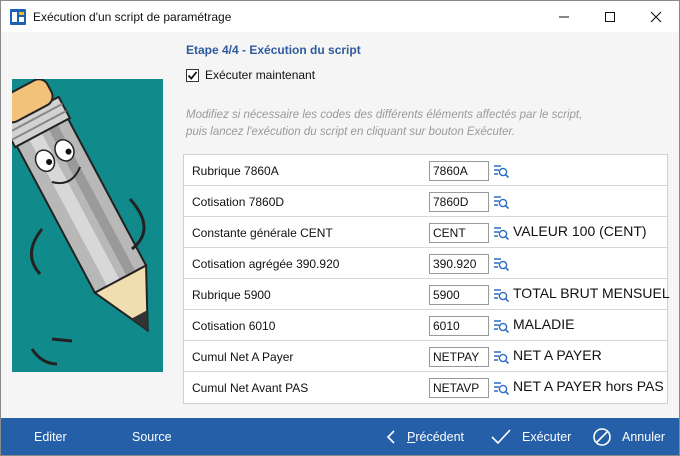 The image size is (680, 456). I want to click on execute-now-checkbox, so click(192, 75).